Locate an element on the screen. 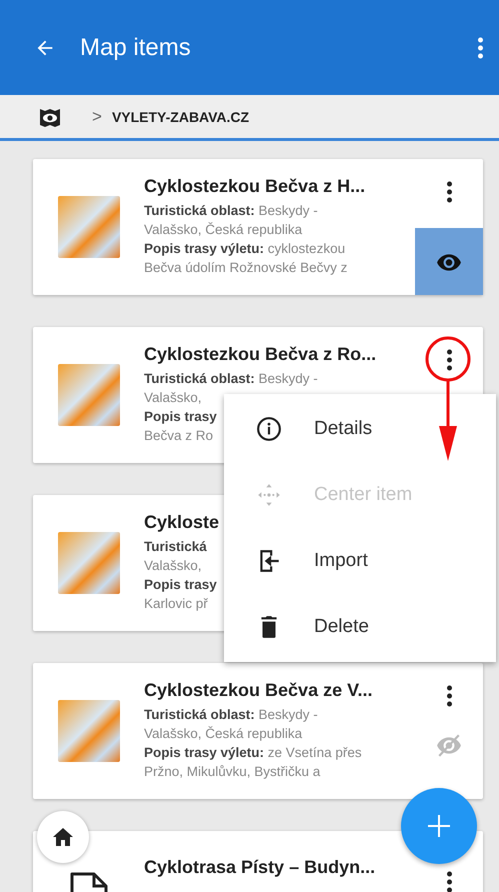  item-description-line: Bečva z Ro is located at coordinates (179, 436).